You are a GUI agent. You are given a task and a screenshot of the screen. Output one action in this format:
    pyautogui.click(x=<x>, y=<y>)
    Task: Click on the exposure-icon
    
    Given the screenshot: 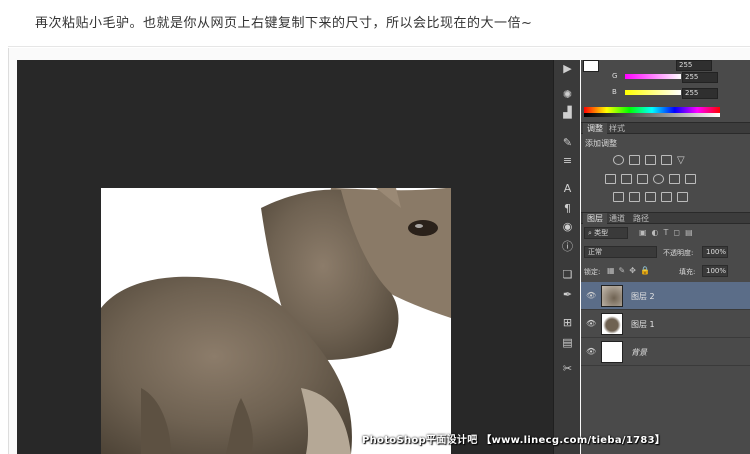 What is the action you would take?
    pyautogui.click(x=666, y=160)
    